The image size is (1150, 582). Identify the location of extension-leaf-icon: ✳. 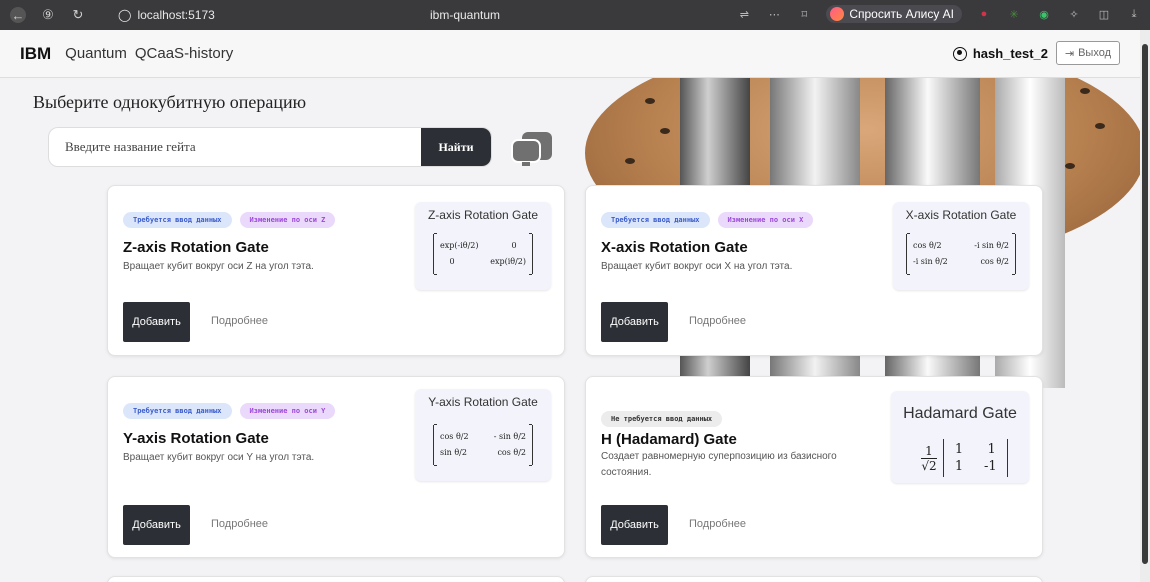
(1014, 14).